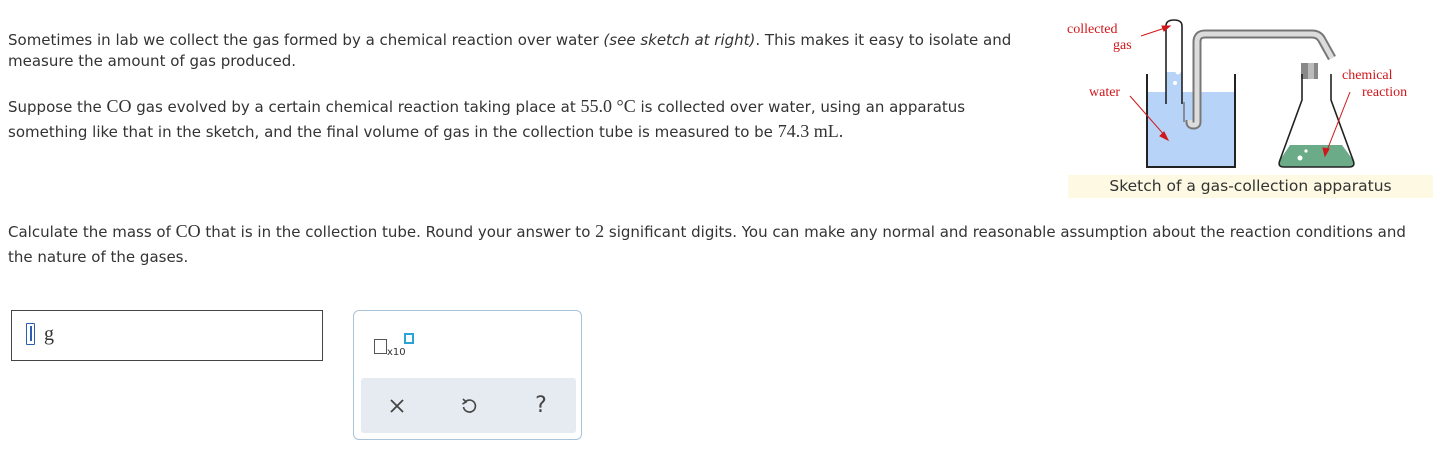  I want to click on help-icon: ?, so click(541, 405).